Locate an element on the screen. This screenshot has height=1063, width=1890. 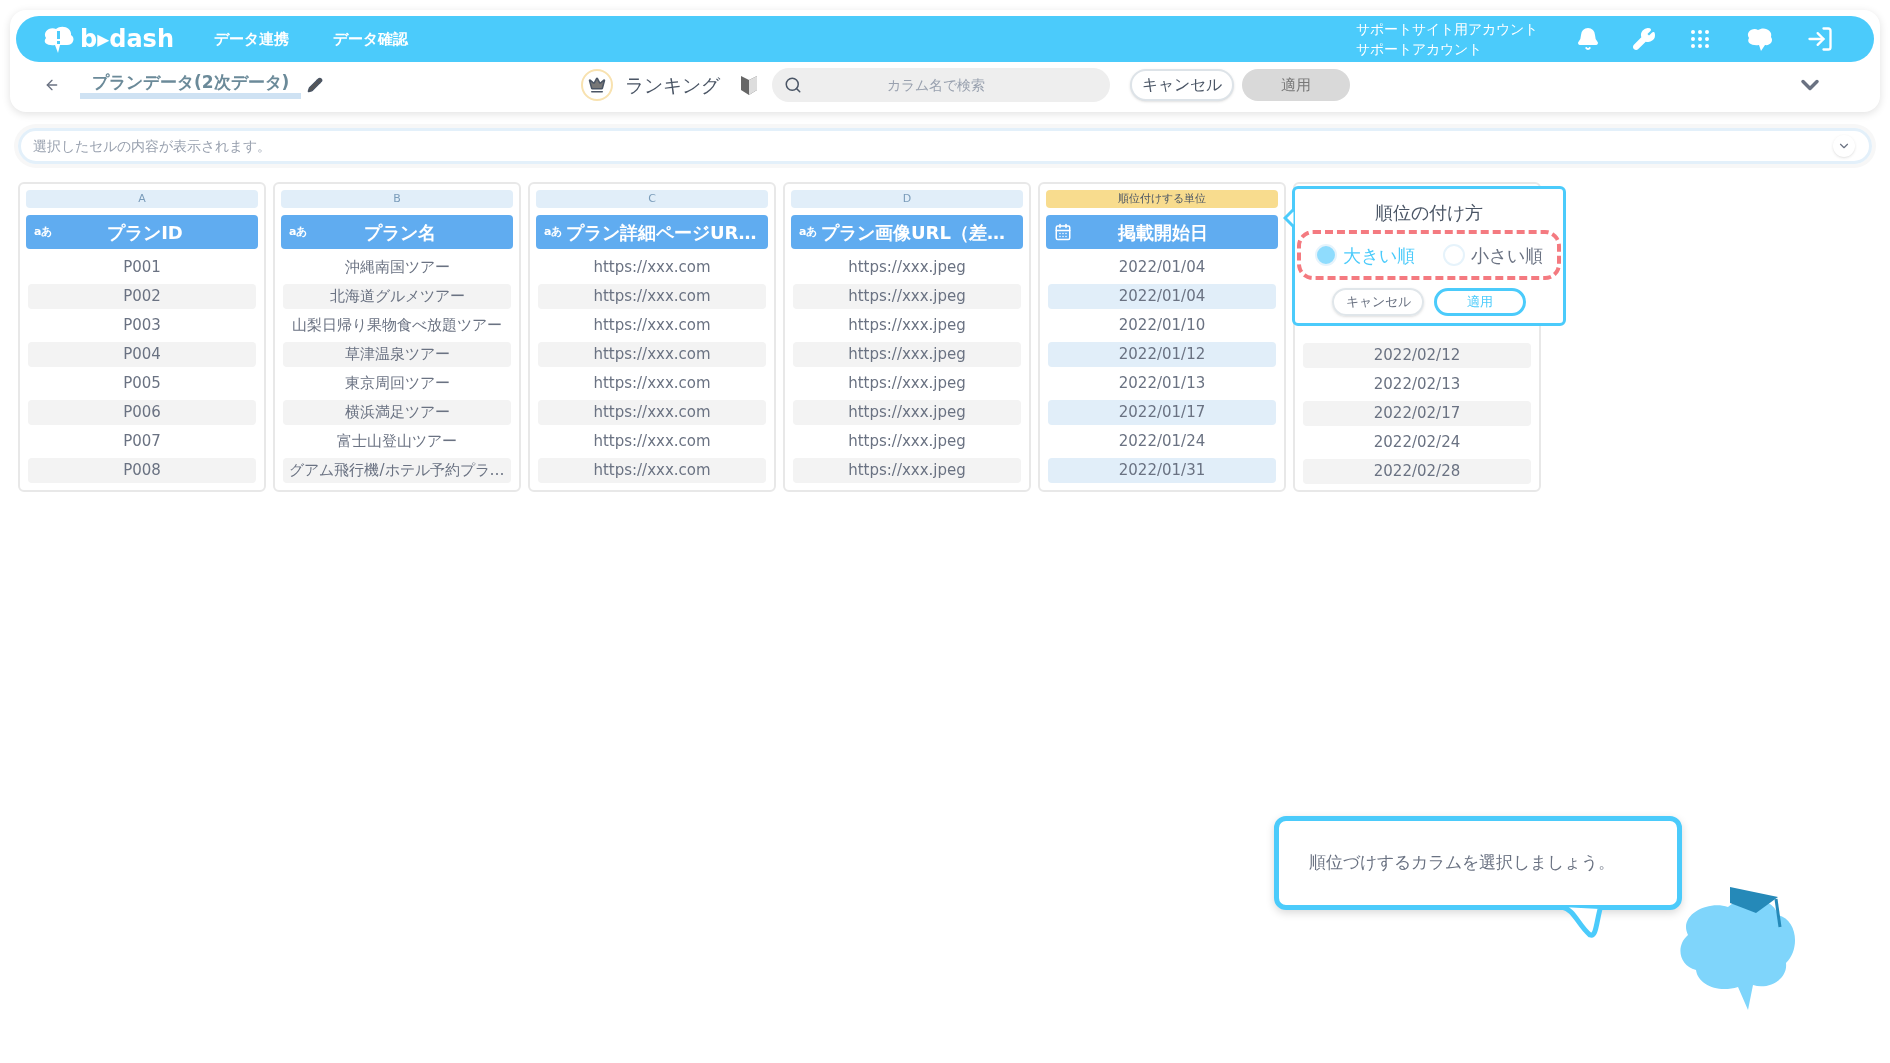
crown-icon is located at coordinates (597, 85).